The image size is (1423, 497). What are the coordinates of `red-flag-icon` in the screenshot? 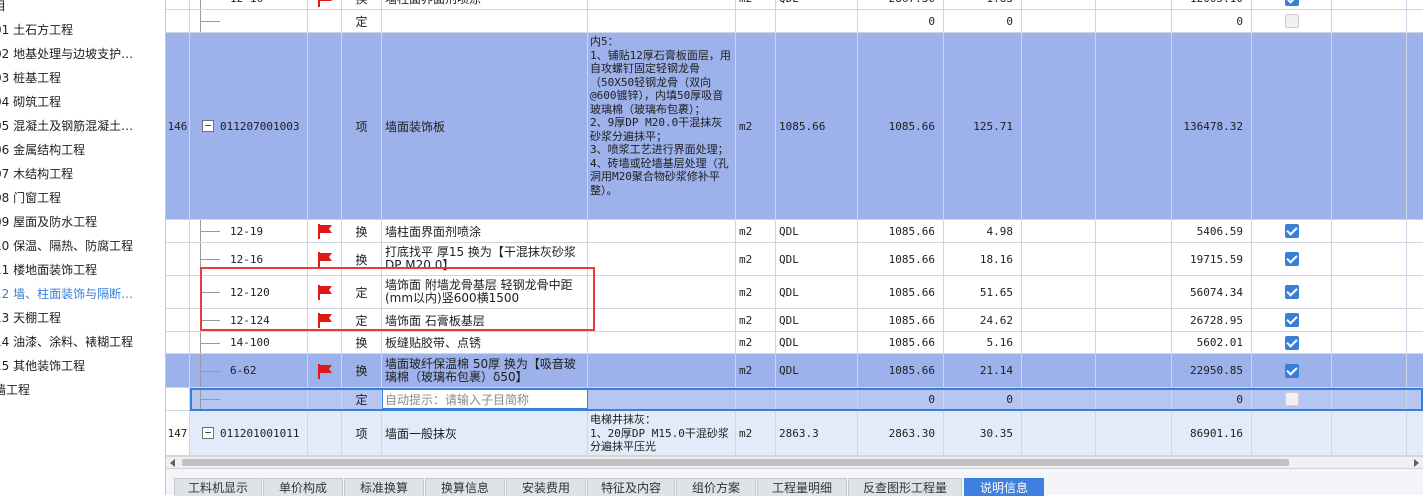 It's located at (324, 292).